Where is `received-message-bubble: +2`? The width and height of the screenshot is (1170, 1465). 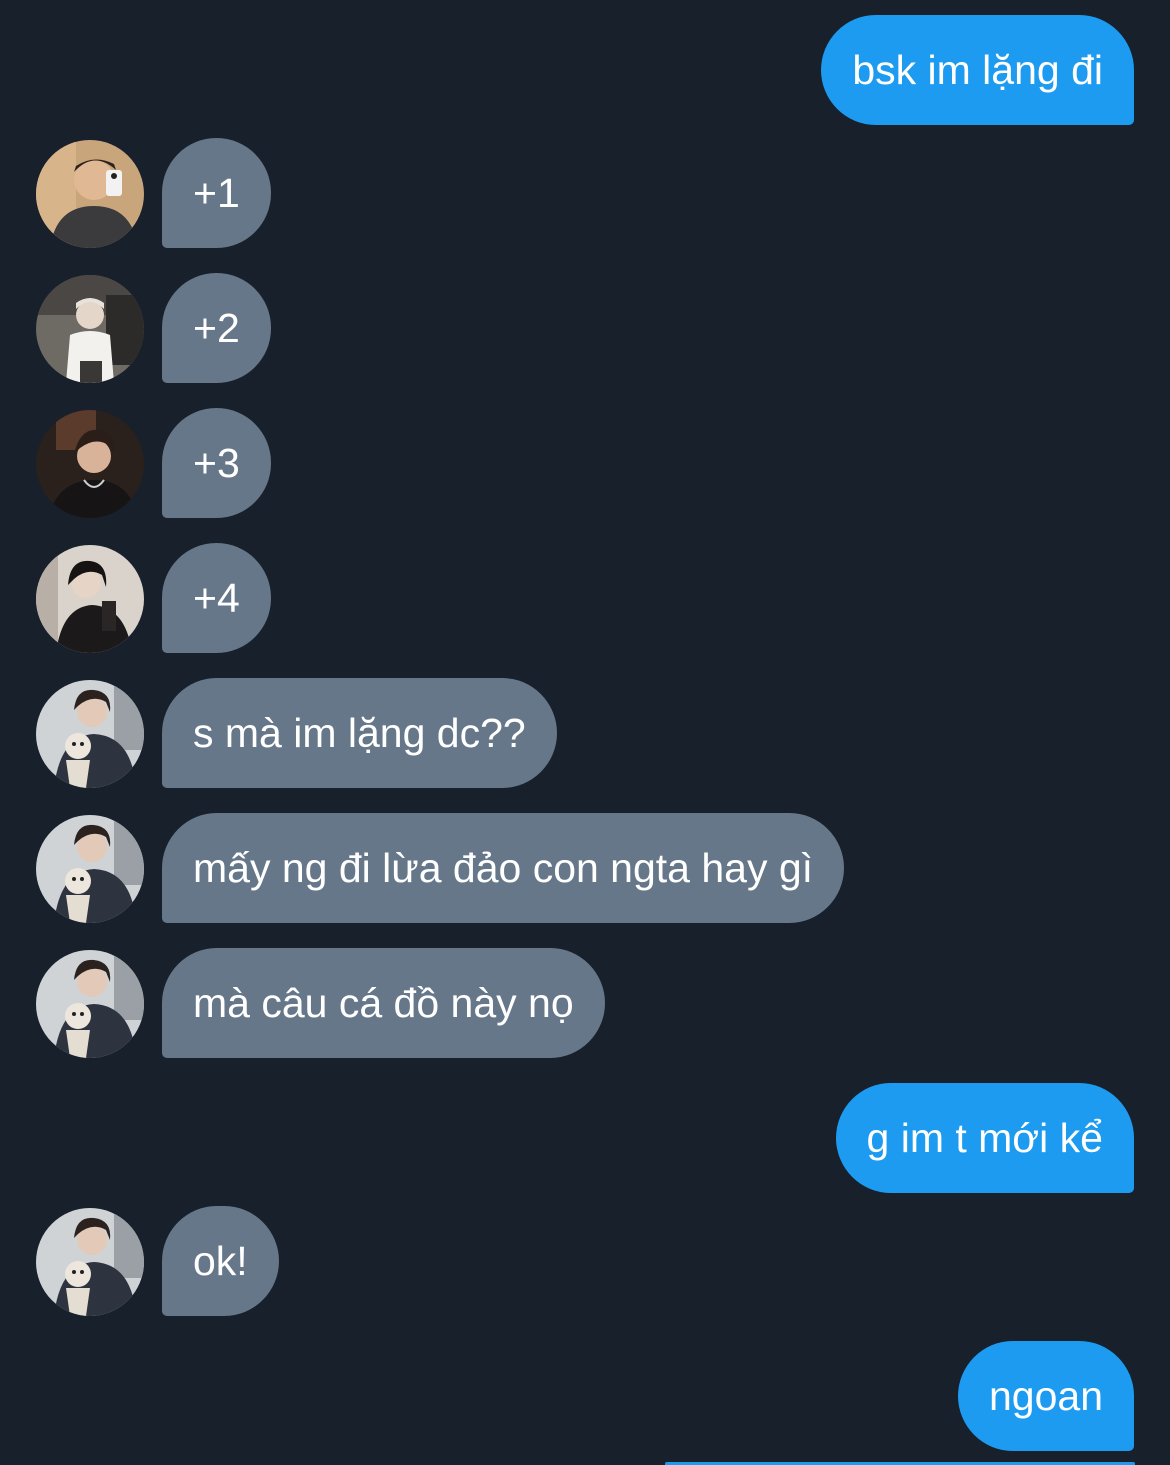
received-message-bubble: +2 is located at coordinates (216, 328).